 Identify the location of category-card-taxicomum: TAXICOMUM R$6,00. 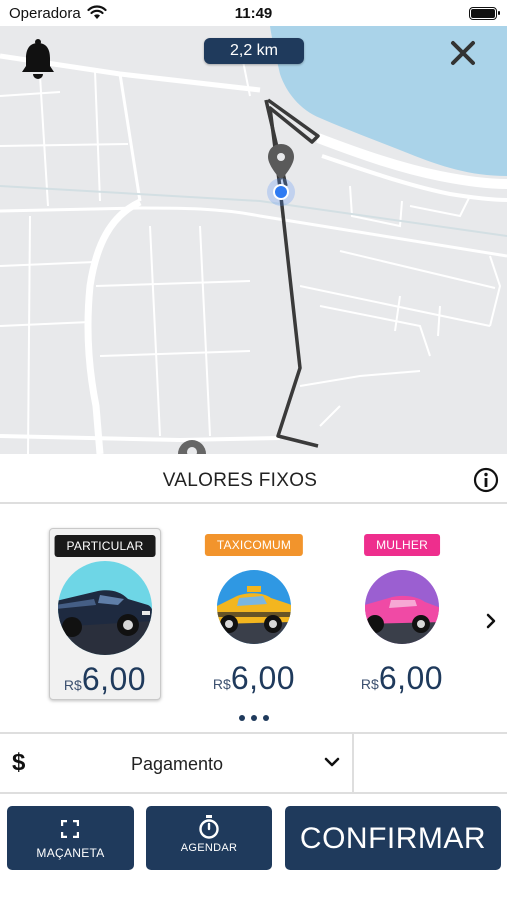
(254, 614).